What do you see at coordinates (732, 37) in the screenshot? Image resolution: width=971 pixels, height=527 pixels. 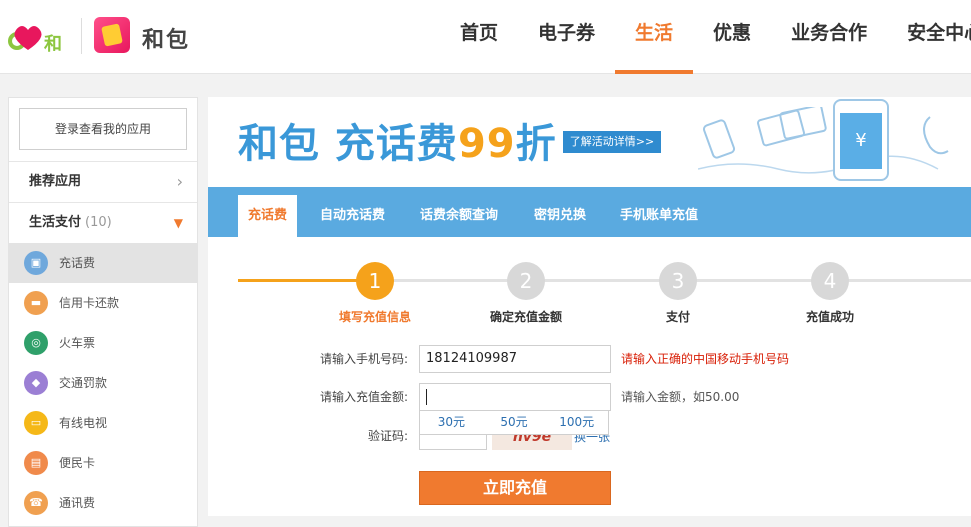 I see `nav-offers: 优惠` at bounding box center [732, 37].